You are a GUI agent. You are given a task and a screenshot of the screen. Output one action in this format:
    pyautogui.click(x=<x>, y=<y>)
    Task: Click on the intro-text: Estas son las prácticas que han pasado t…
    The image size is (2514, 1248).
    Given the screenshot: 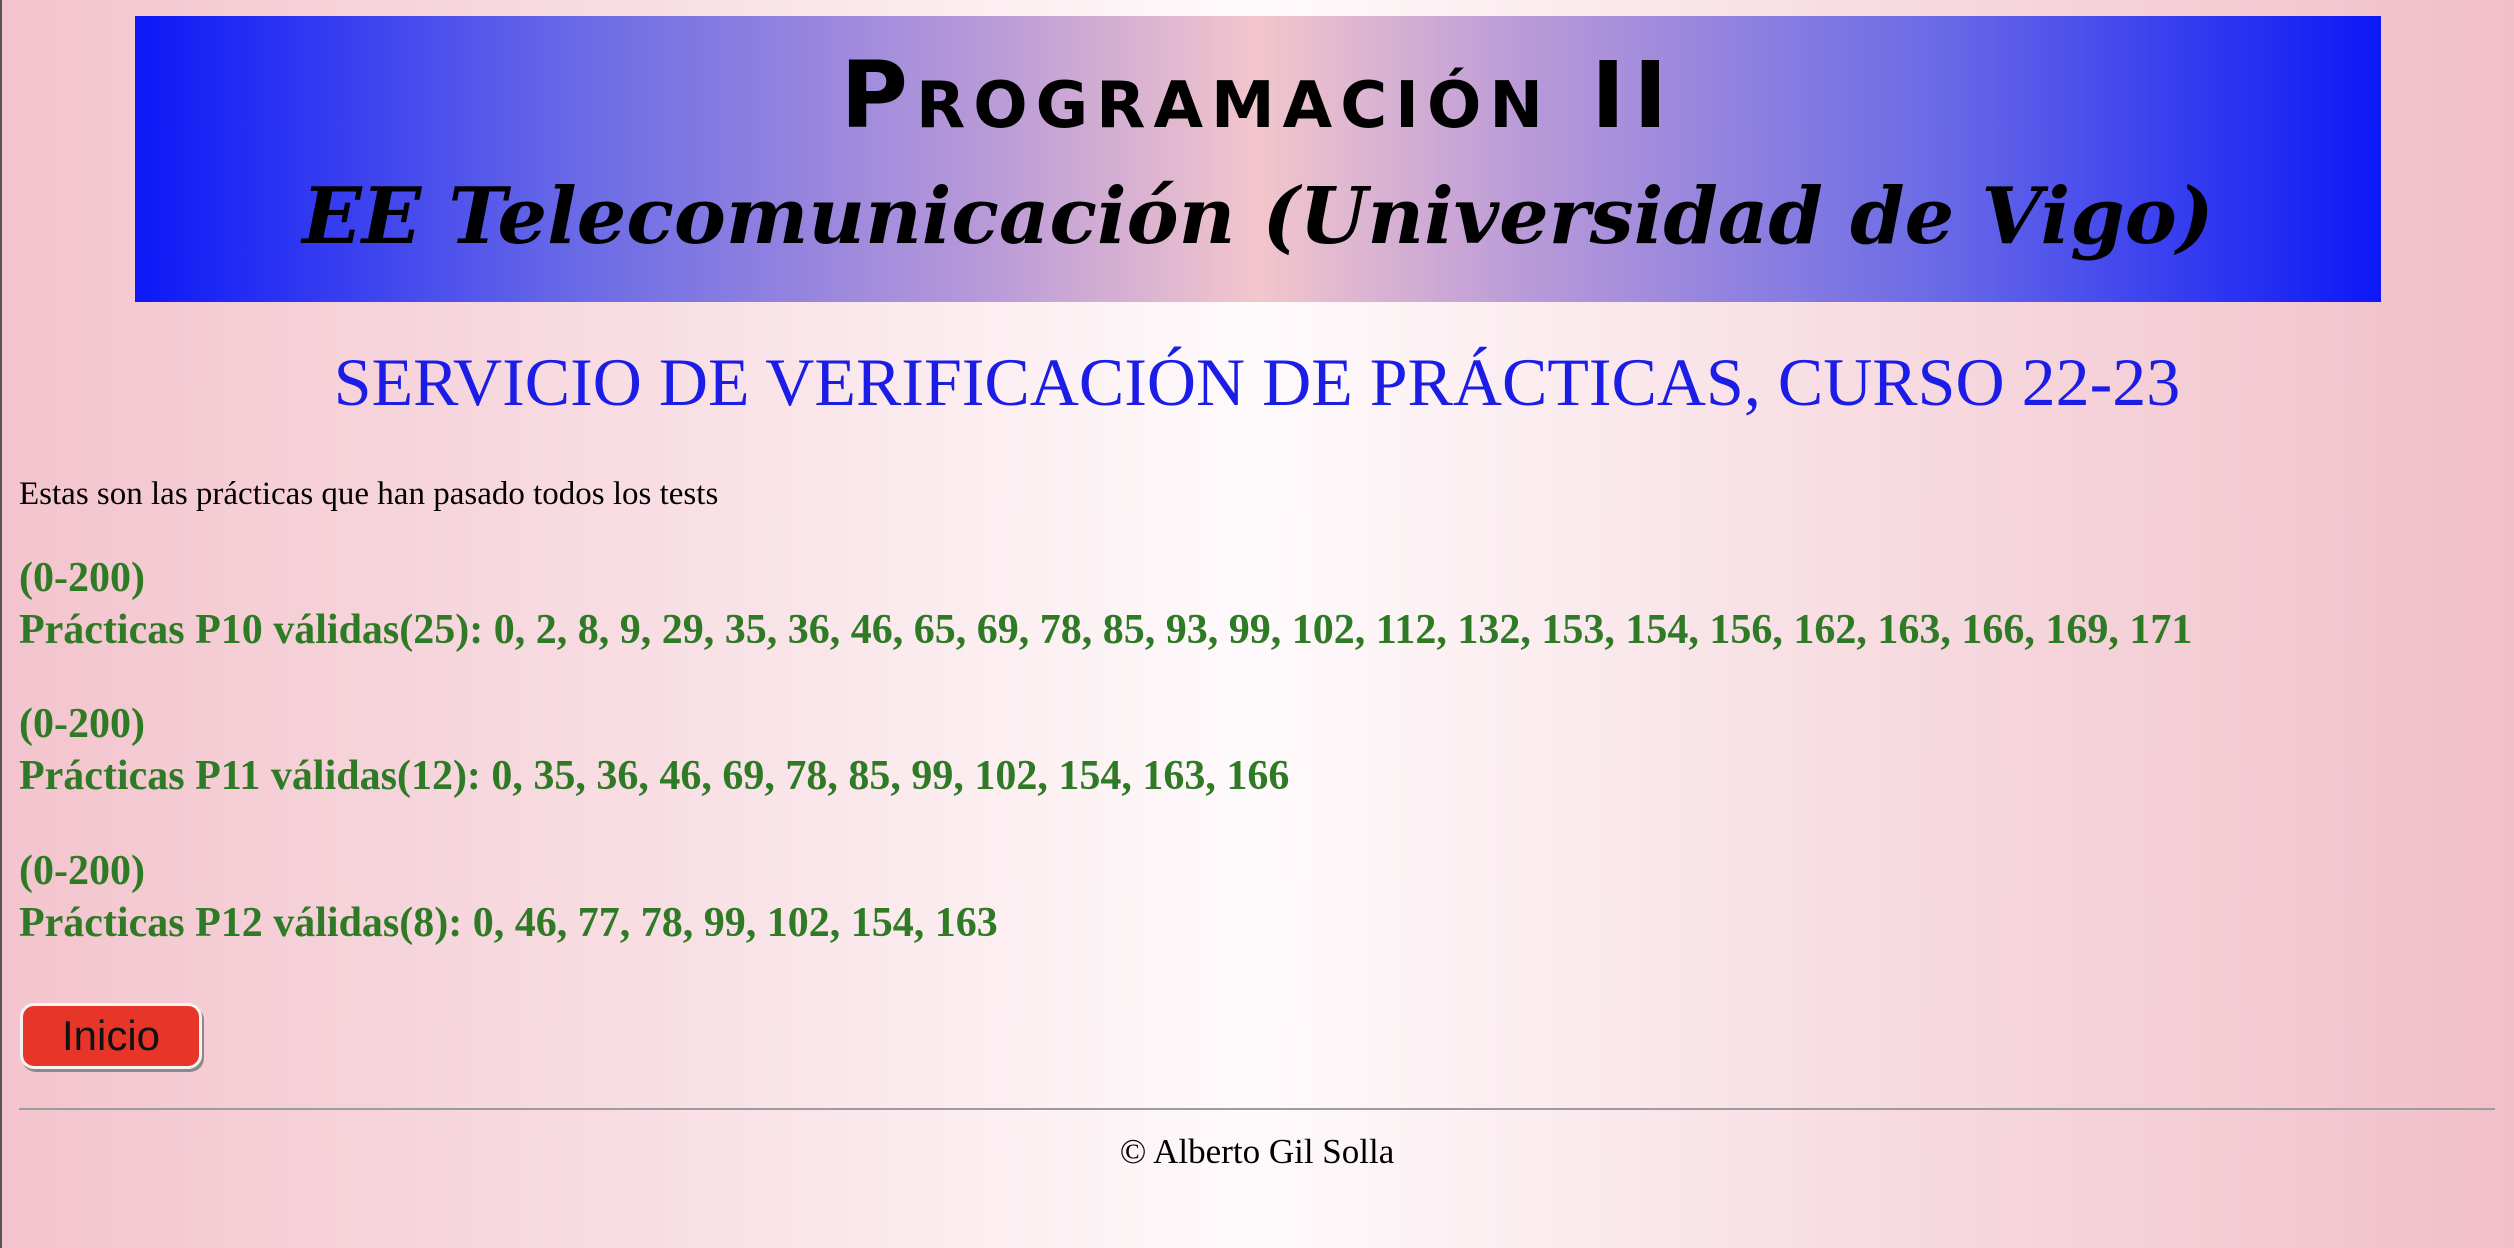 What is the action you would take?
    pyautogui.click(x=369, y=494)
    